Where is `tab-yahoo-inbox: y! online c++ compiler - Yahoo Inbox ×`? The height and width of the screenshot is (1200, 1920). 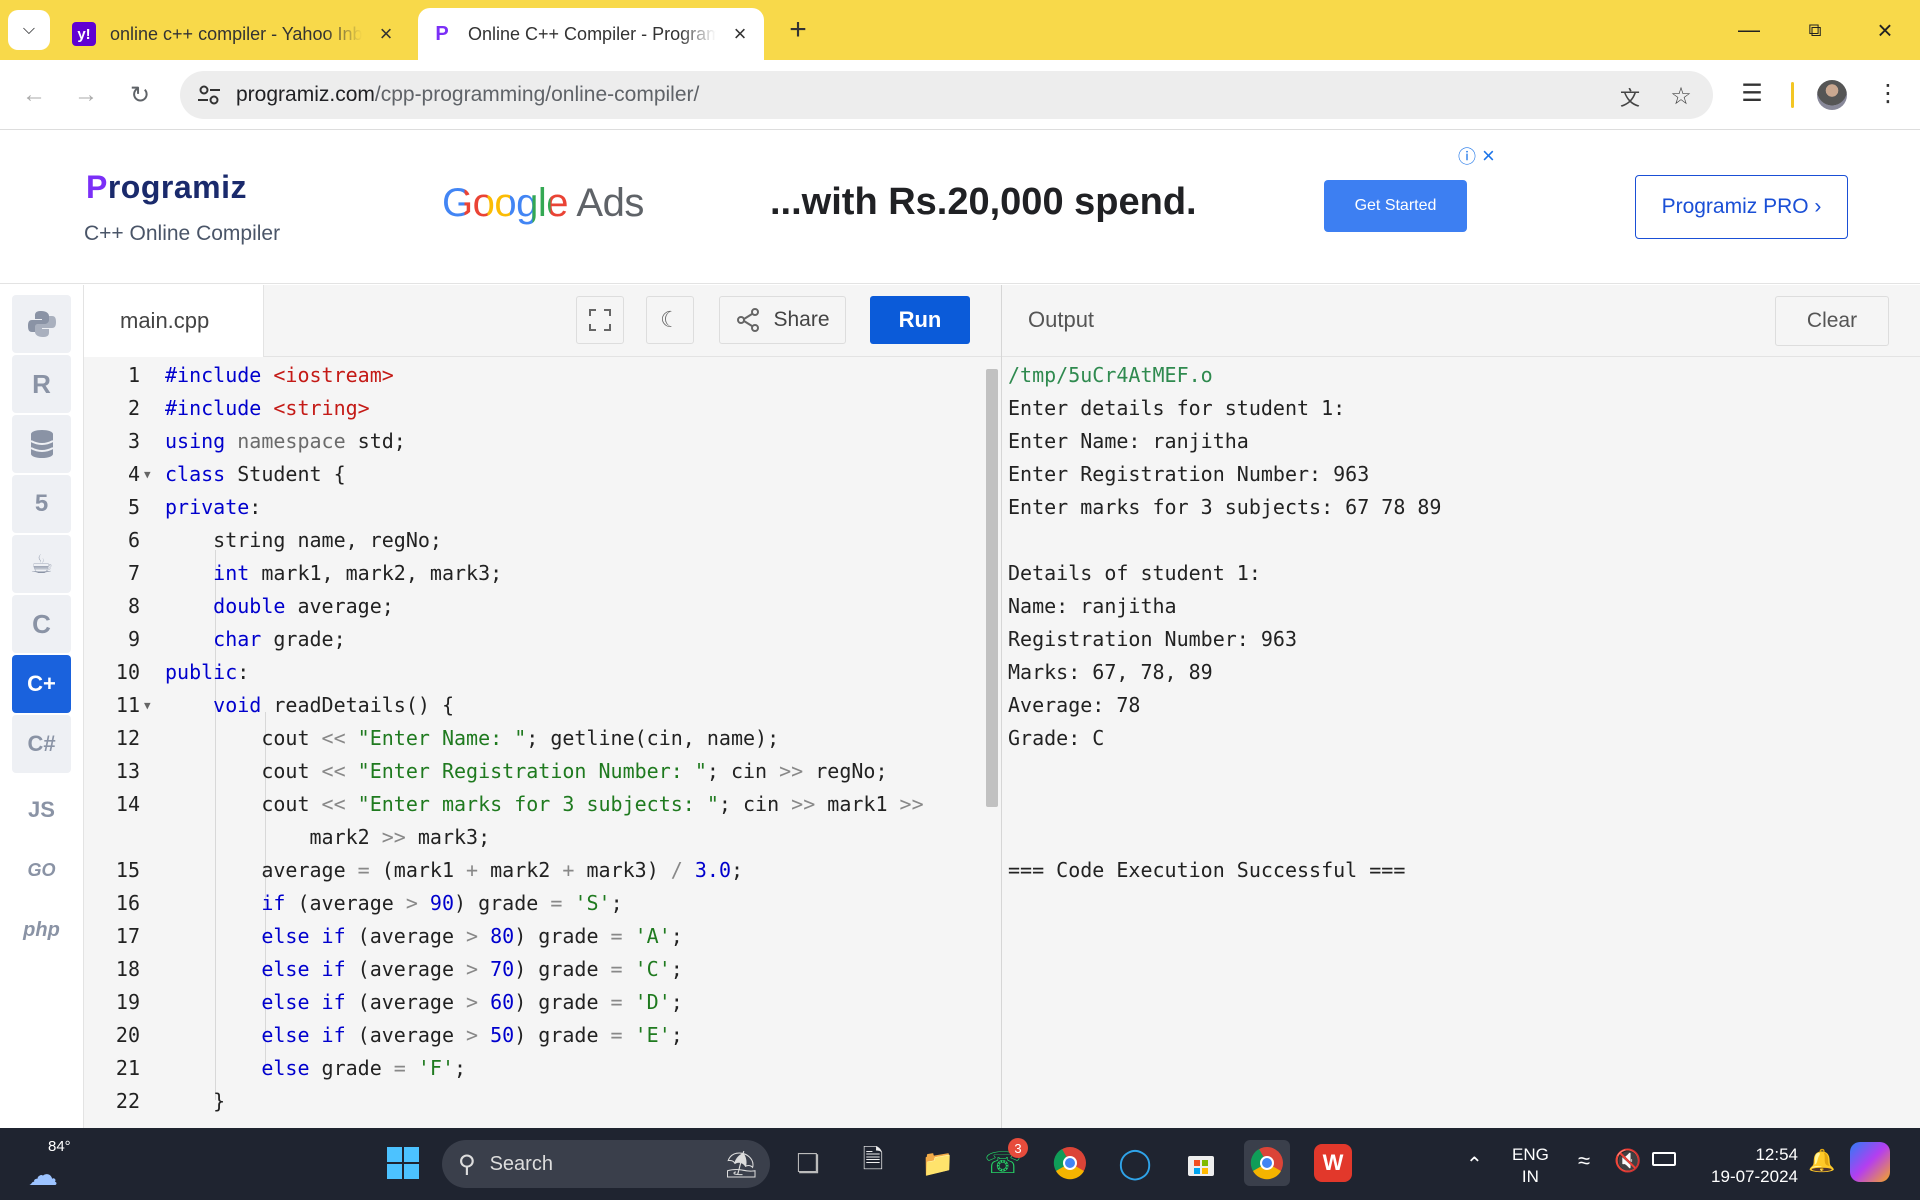 tab-yahoo-inbox: y! online c++ compiler - Yahoo Inbox × is located at coordinates (235, 34).